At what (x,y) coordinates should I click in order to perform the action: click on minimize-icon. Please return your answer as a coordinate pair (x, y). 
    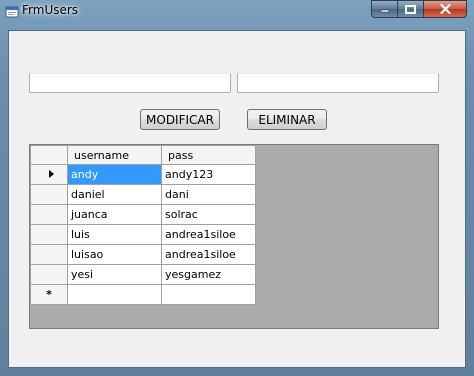
    Looking at the image, I should click on (384, 11).